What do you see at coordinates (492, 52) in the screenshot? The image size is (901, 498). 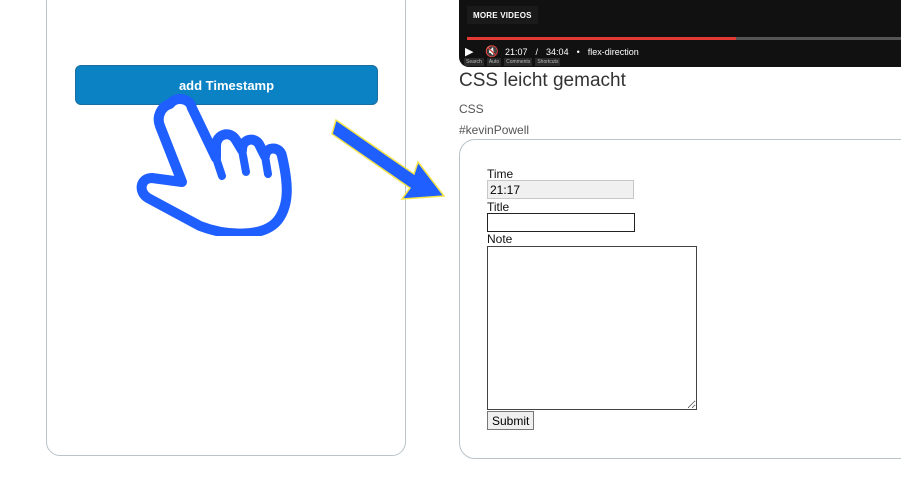 I see `mute-icon: 🔇` at bounding box center [492, 52].